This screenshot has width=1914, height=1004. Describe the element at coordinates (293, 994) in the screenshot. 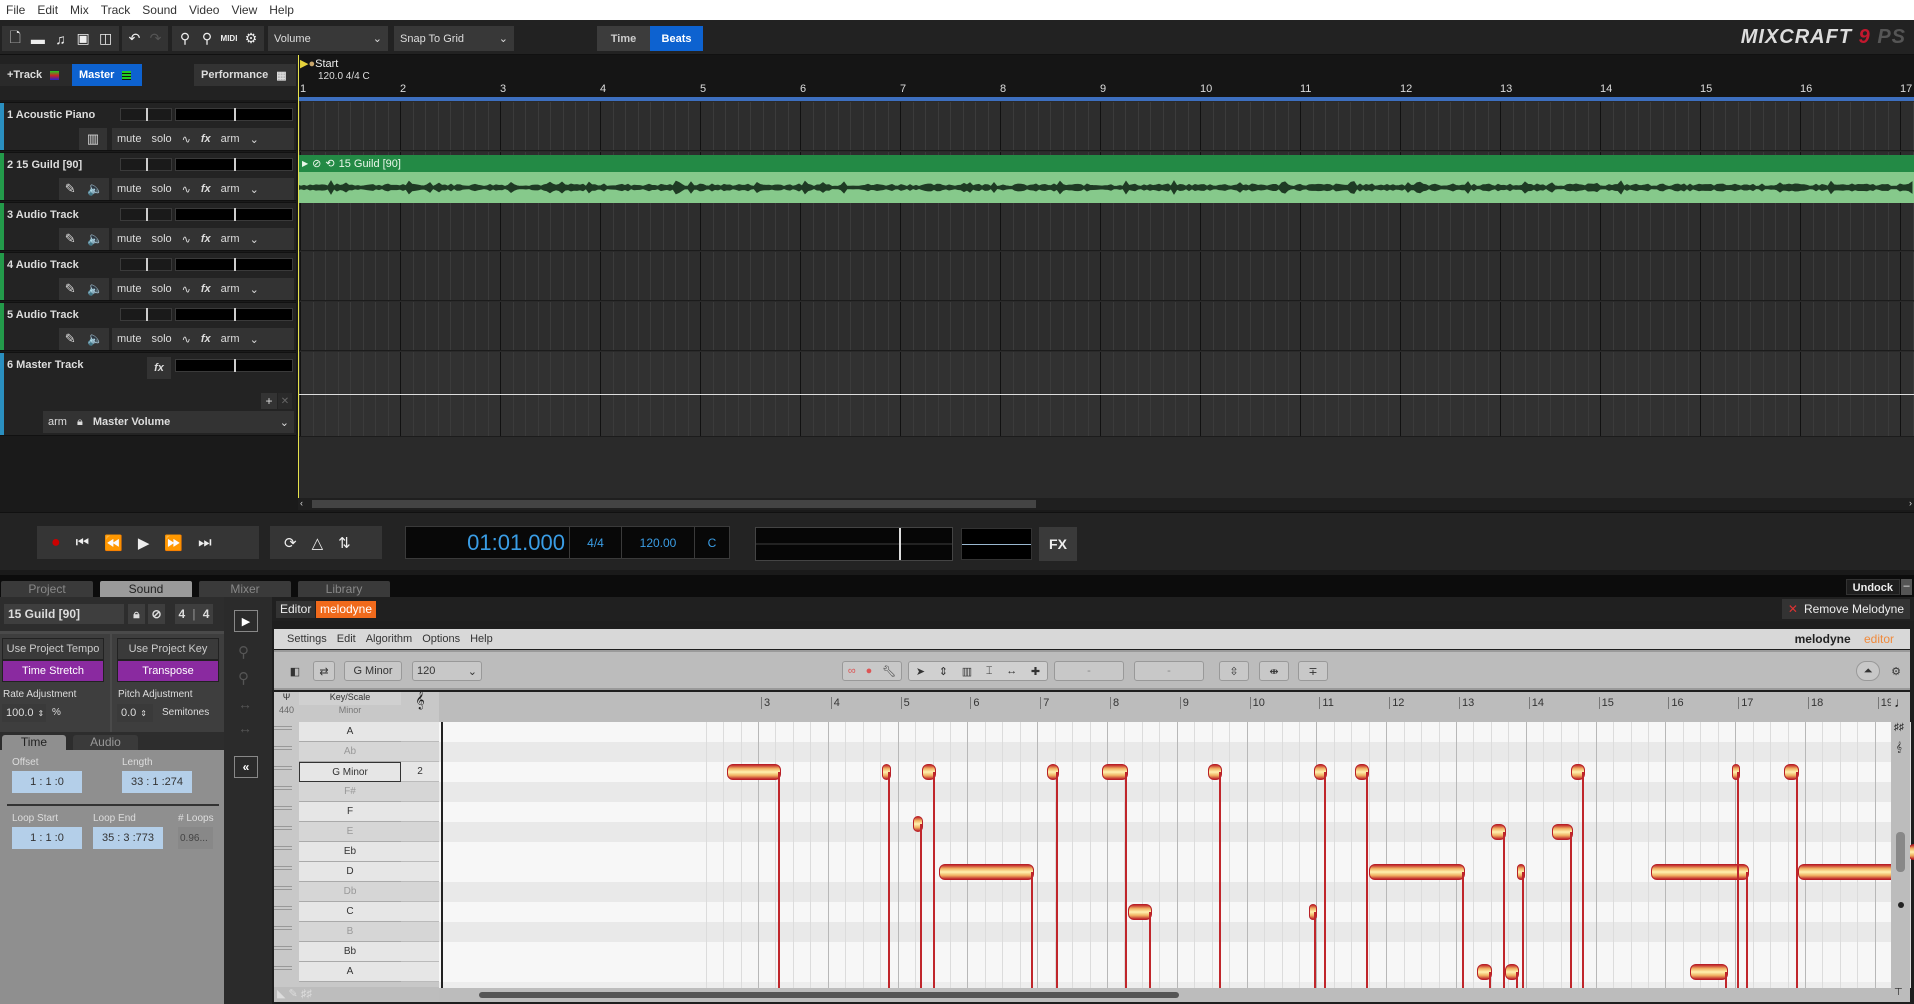

I see `pencil-icon: ✎` at that location.